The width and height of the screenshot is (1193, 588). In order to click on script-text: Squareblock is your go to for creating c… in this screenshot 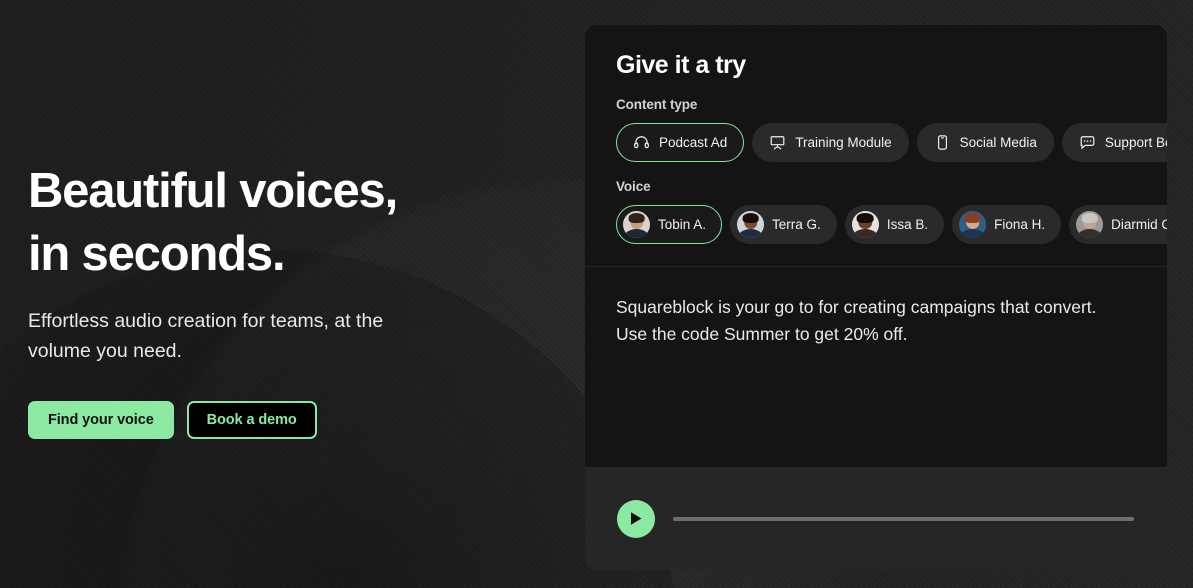, I will do `click(876, 320)`.